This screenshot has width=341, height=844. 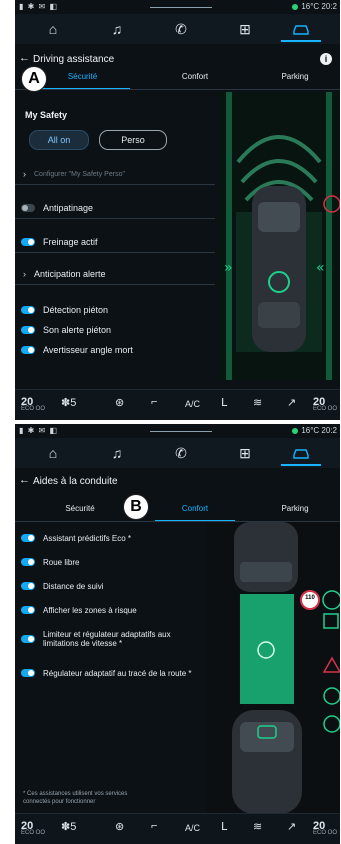 What do you see at coordinates (46, 115) in the screenshot?
I see `section-title: My Safety` at bounding box center [46, 115].